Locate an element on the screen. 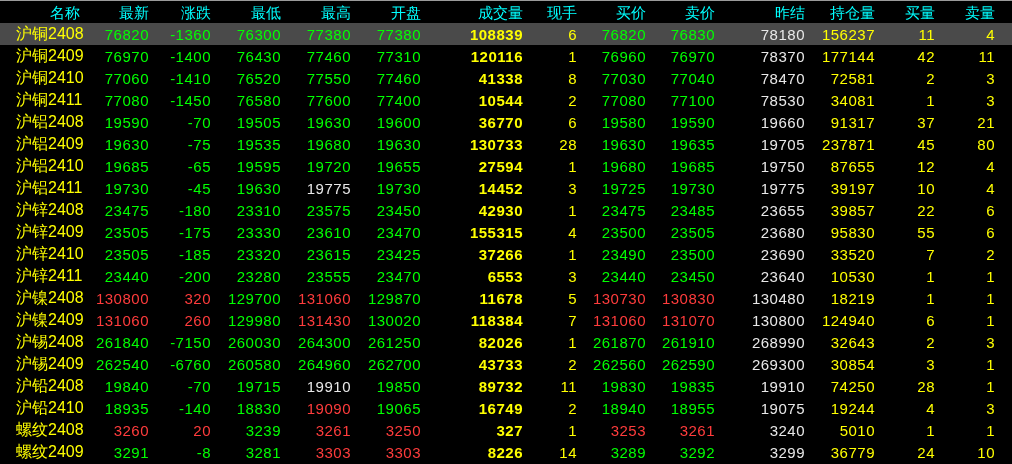 The width and height of the screenshot is (1012, 464). price-cell-text: 23425 is located at coordinates (398, 254).